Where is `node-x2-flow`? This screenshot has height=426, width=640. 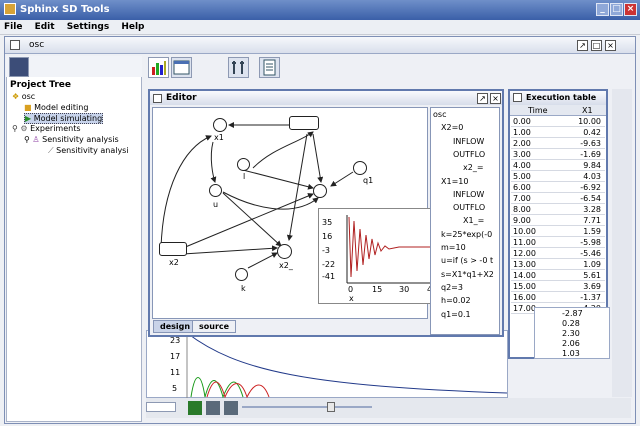 node-x2-flow is located at coordinates (284, 251).